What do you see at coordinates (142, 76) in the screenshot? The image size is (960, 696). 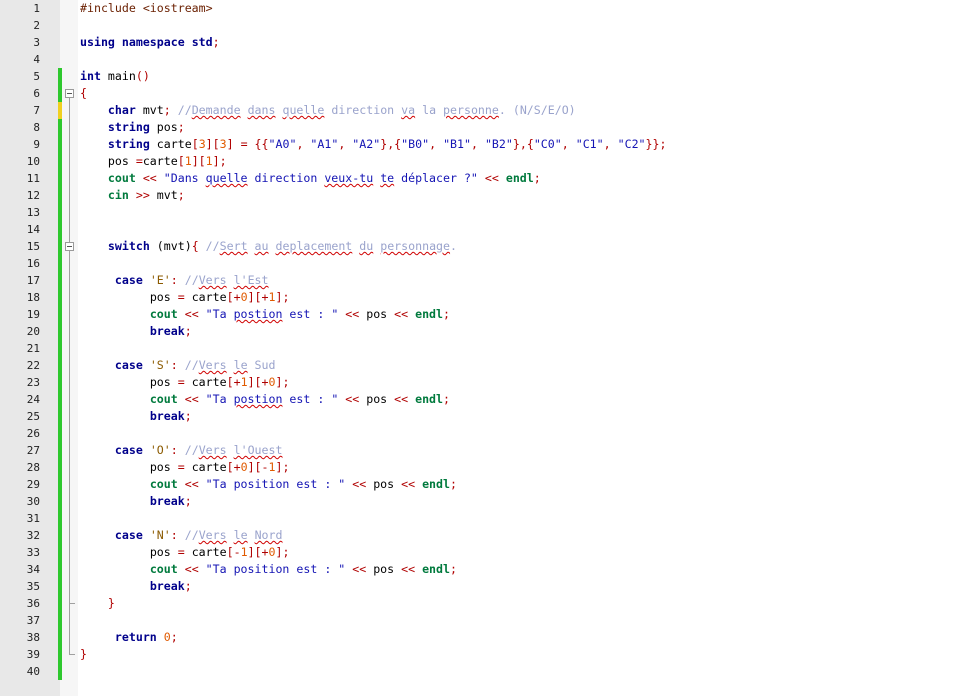 I see `code-token: ()` at bounding box center [142, 76].